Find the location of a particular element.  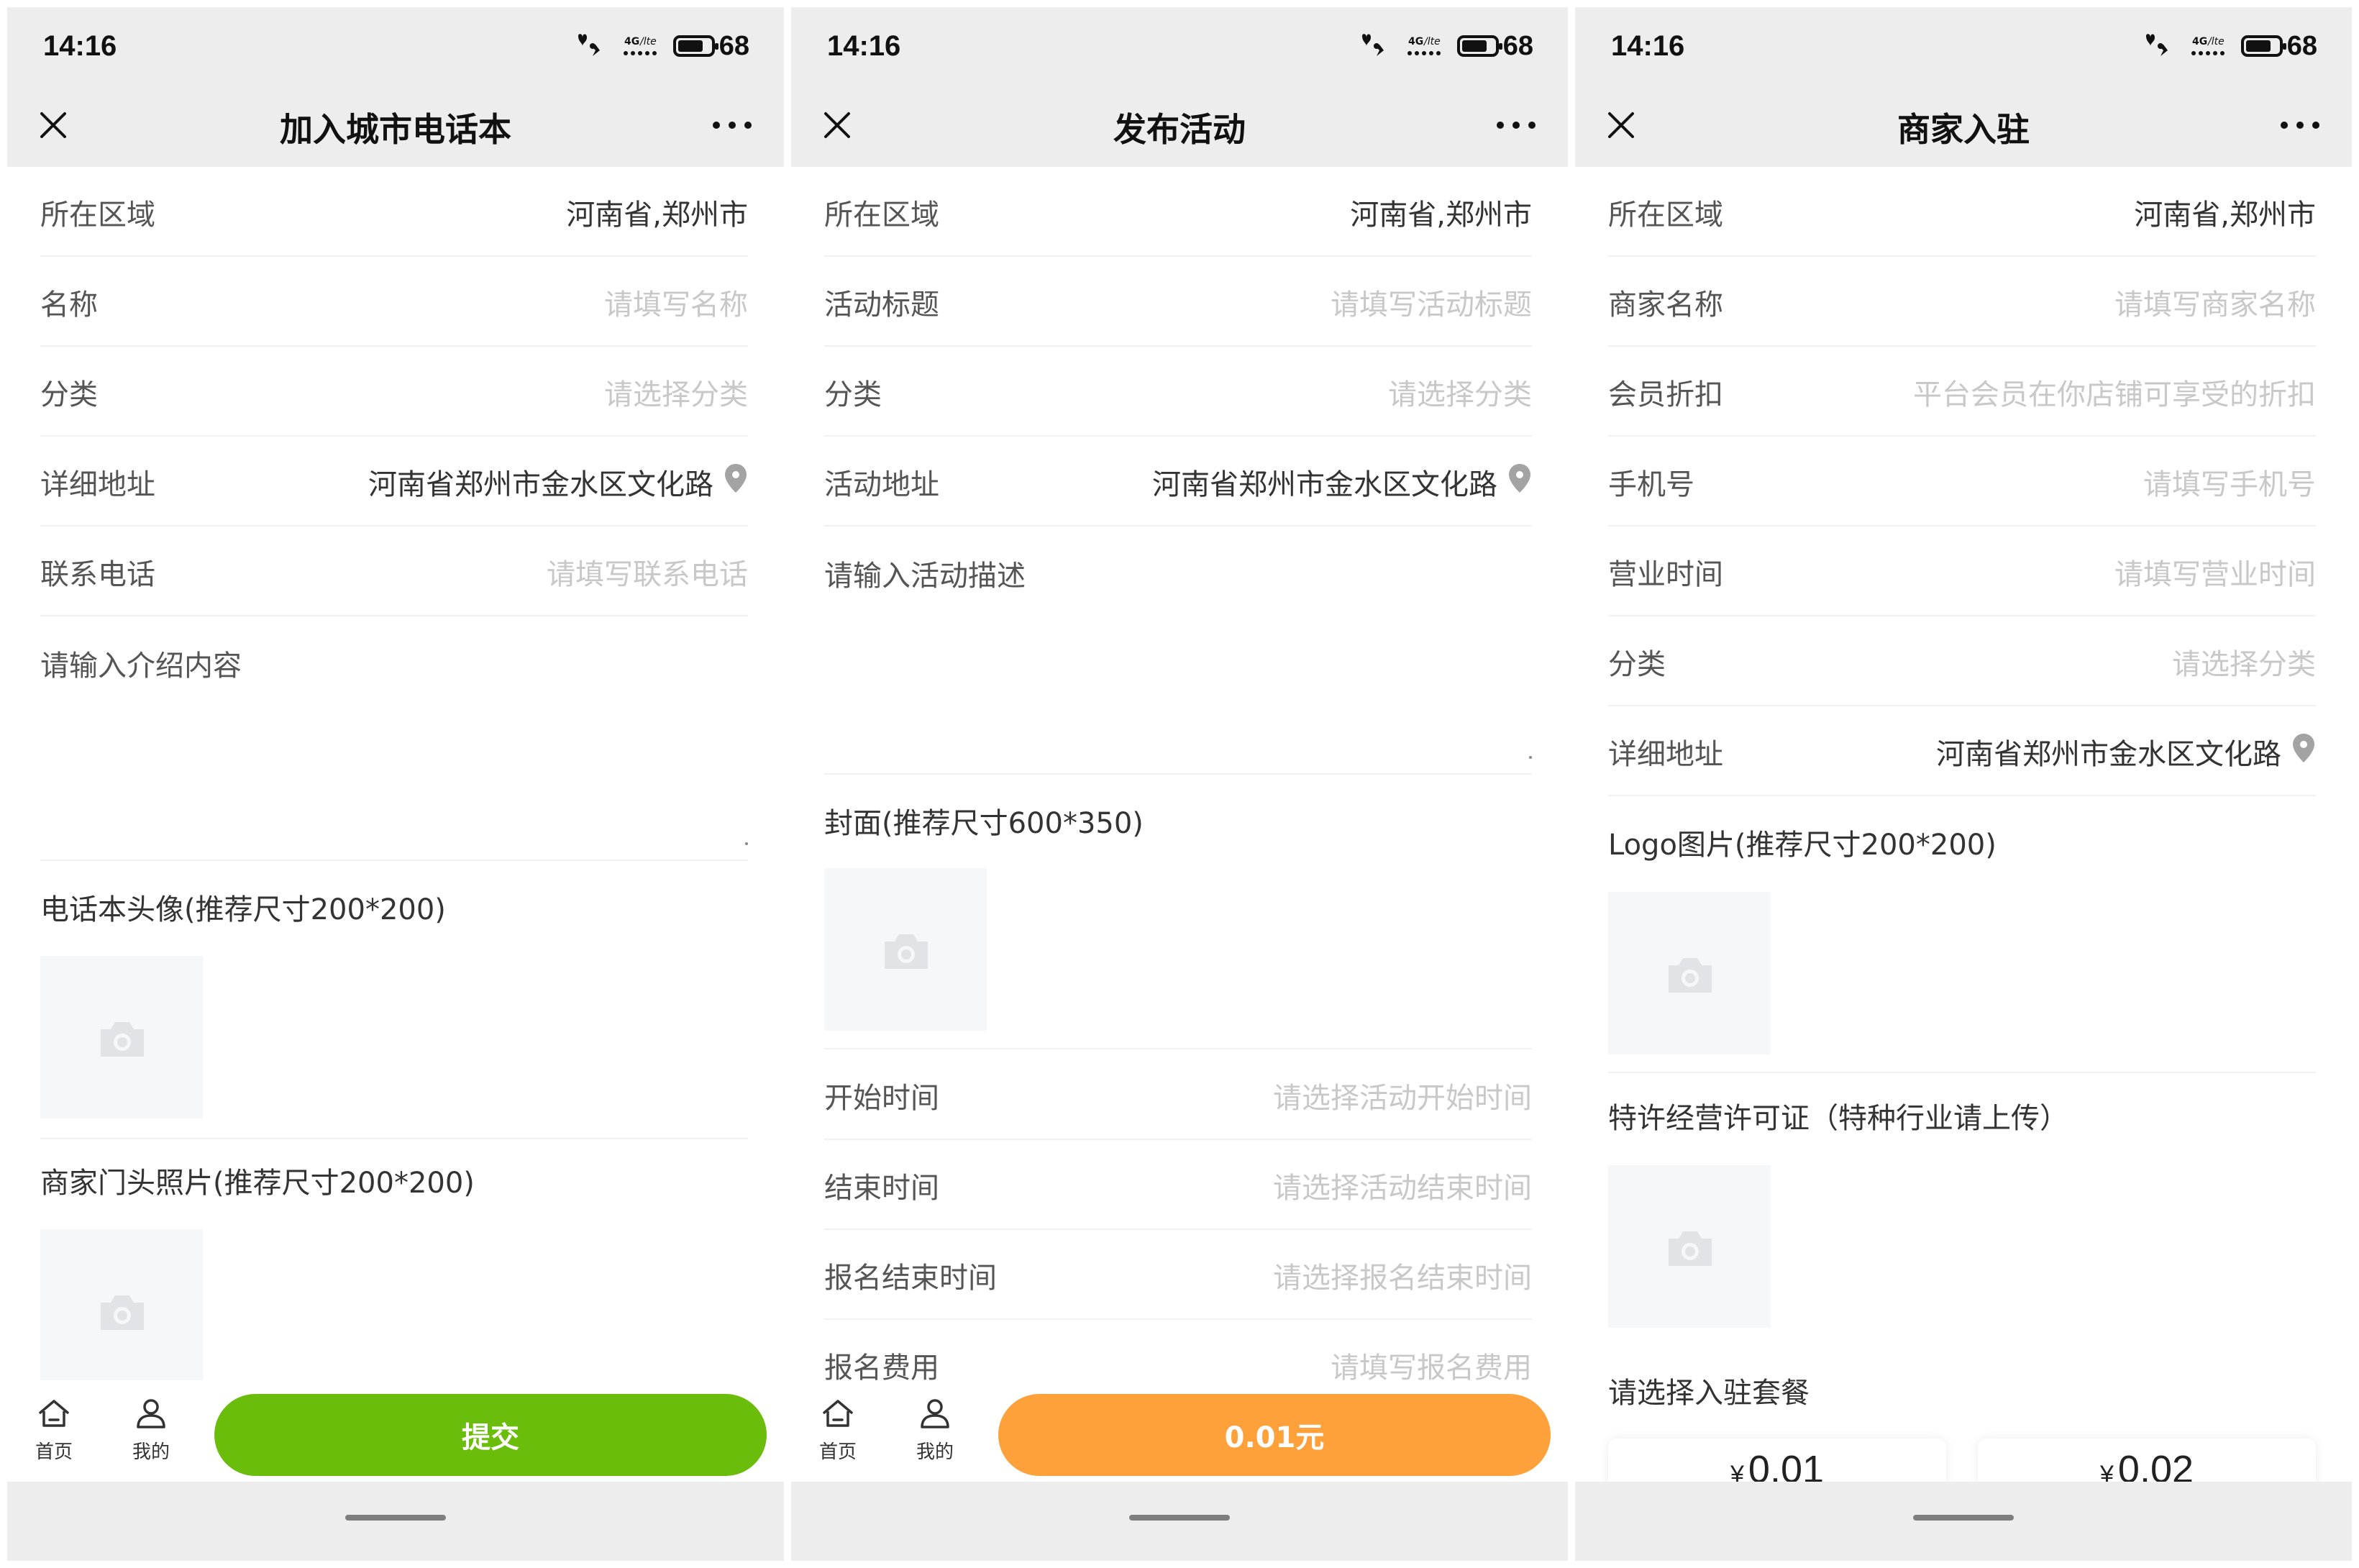

storefront-upload-box is located at coordinates (122, 1305).